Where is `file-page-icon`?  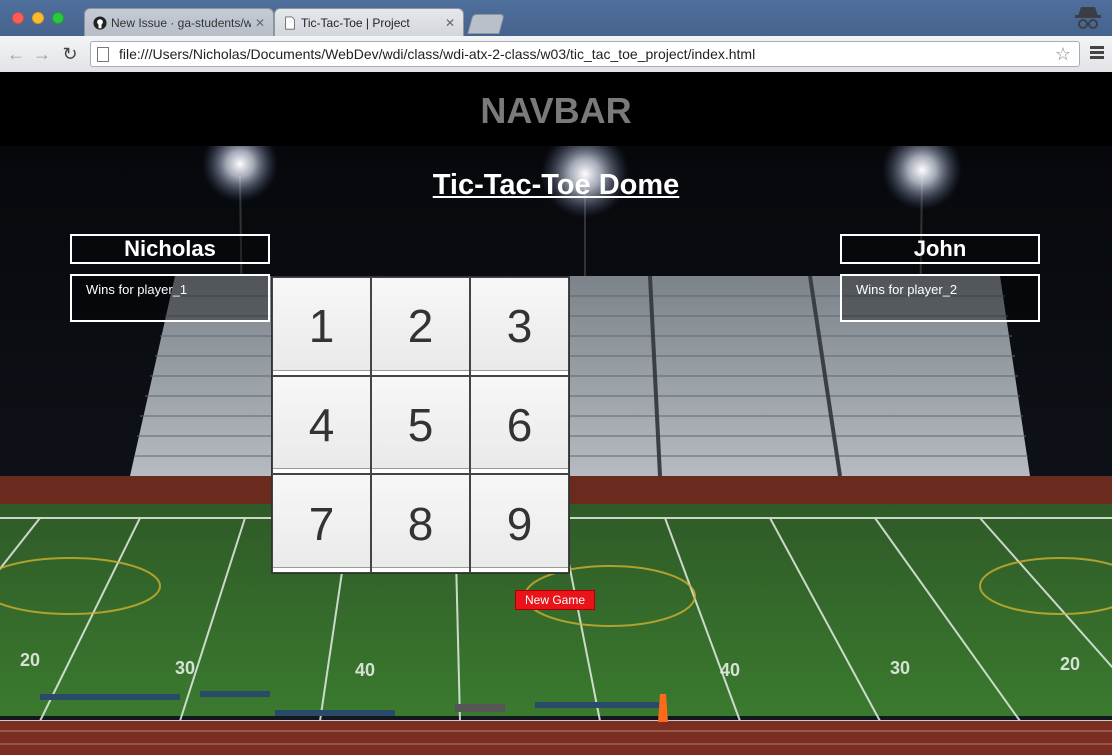 file-page-icon is located at coordinates (103, 54).